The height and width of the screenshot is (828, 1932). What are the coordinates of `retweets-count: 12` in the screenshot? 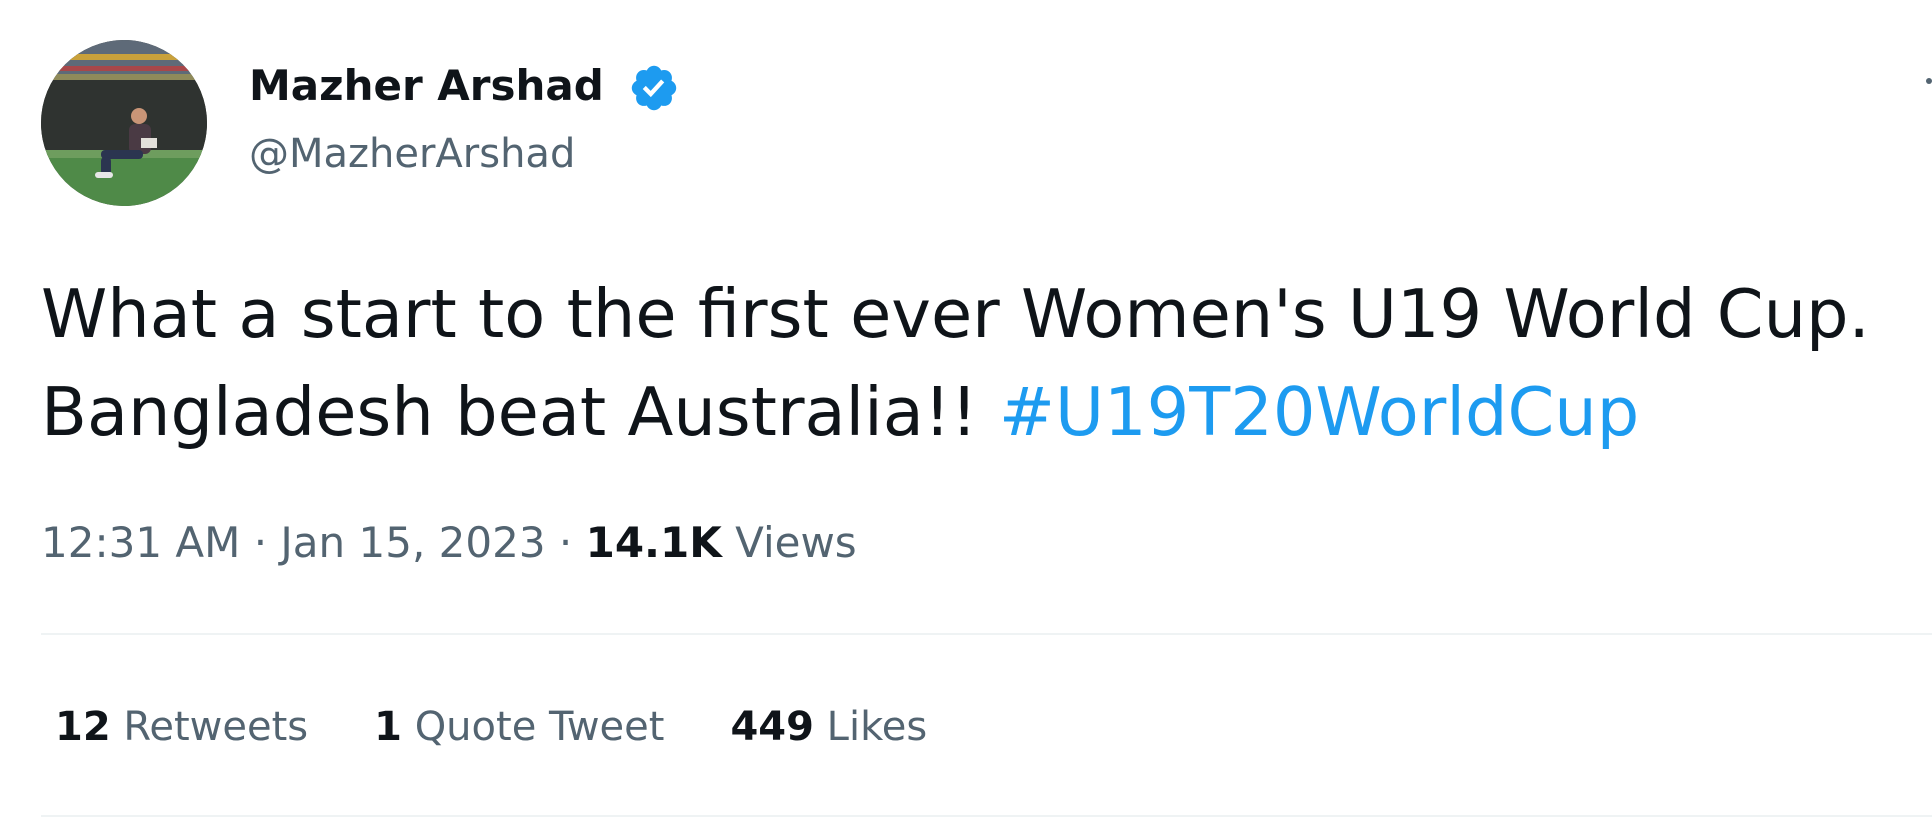 It's located at (83, 727).